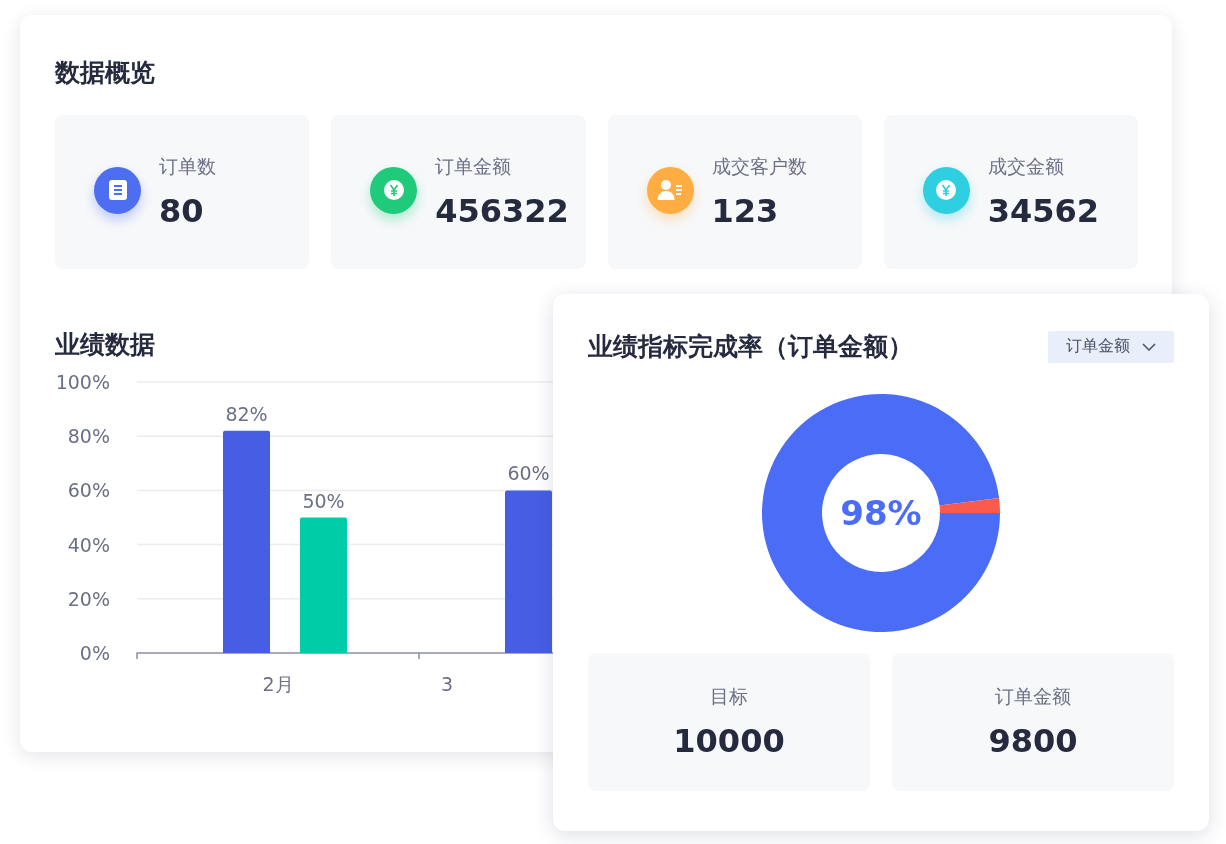 The width and height of the screenshot is (1226, 844). What do you see at coordinates (278, 683) in the screenshot?
I see `x-axis-label: 2月` at bounding box center [278, 683].